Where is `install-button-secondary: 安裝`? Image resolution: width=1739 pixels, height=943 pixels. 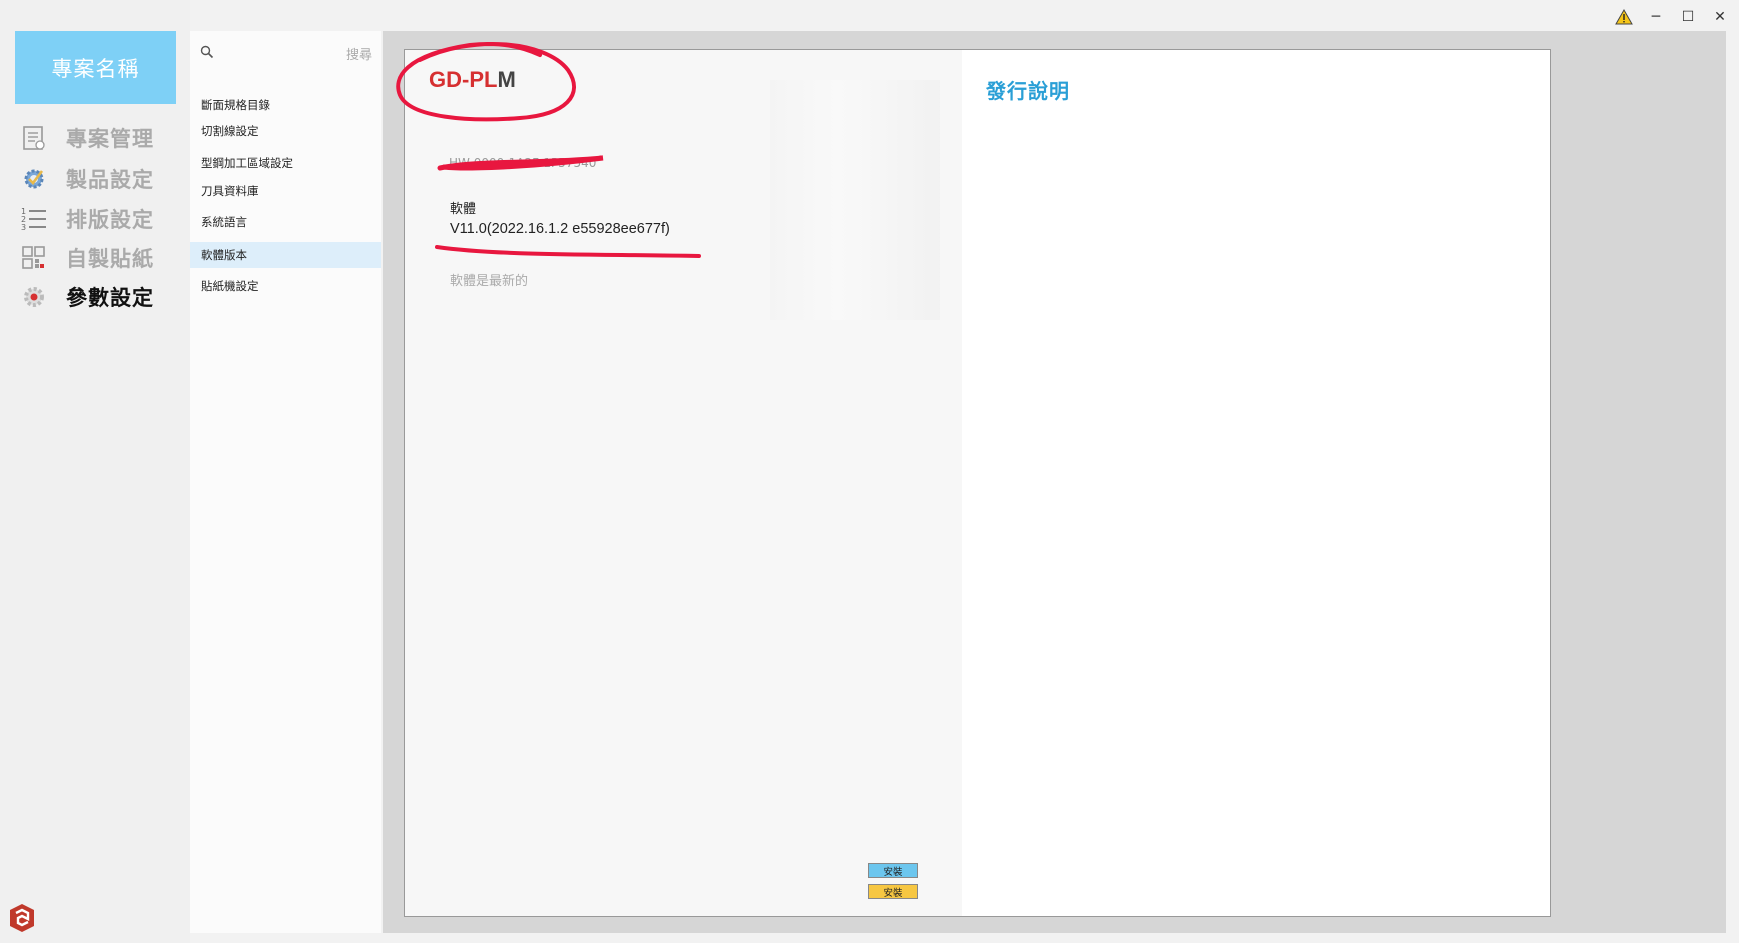 install-button-secondary: 安裝 is located at coordinates (893, 891).